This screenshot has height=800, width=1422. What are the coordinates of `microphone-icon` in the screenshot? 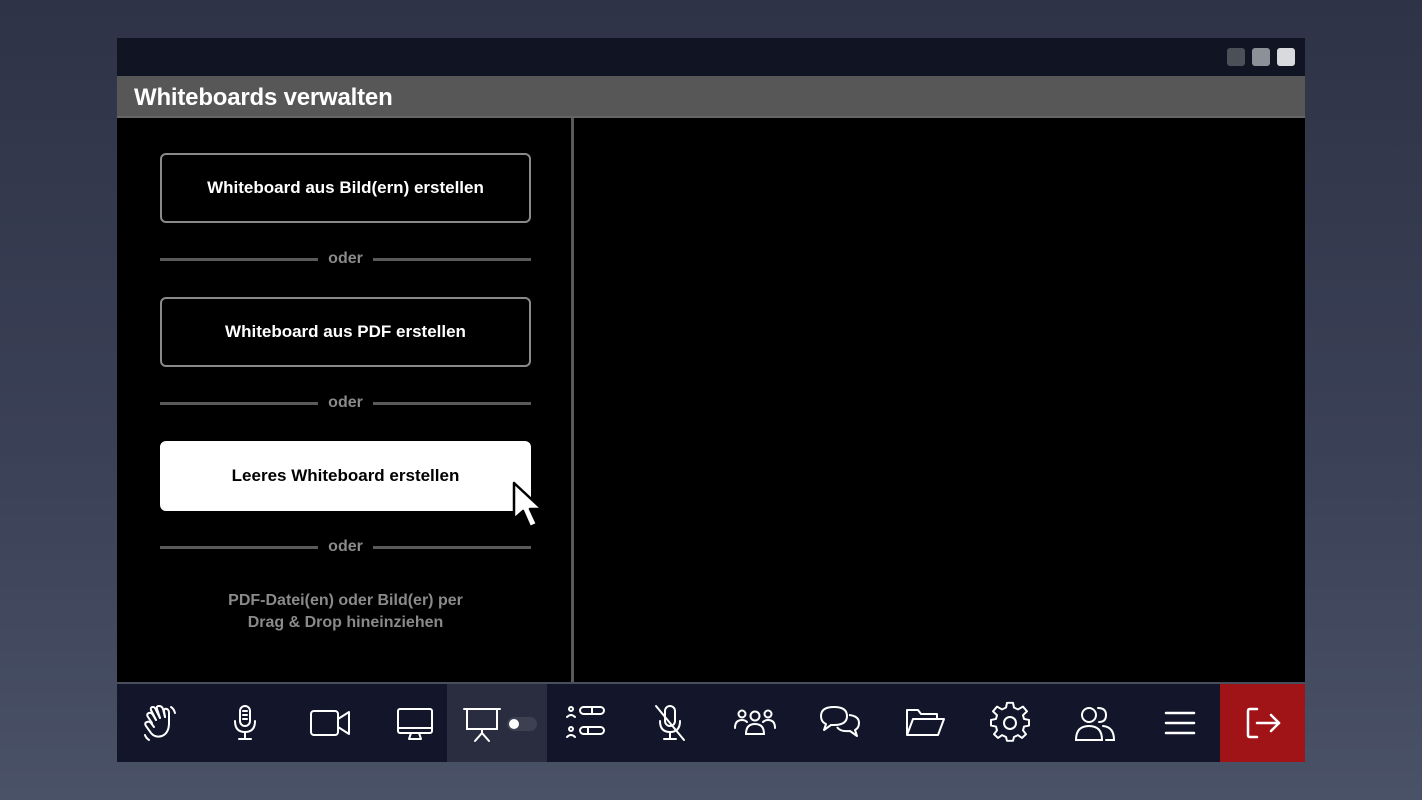 It's located at (244, 722).